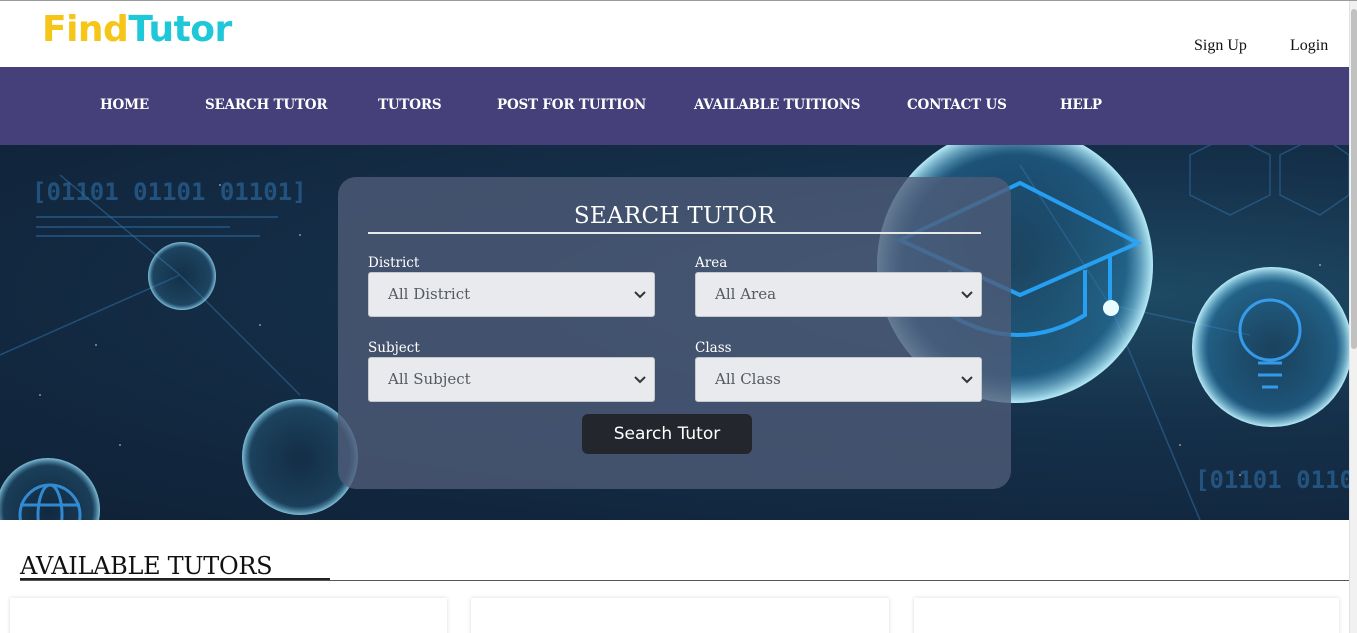 The height and width of the screenshot is (633, 1357). What do you see at coordinates (713, 348) in the screenshot?
I see `class-label: Class` at bounding box center [713, 348].